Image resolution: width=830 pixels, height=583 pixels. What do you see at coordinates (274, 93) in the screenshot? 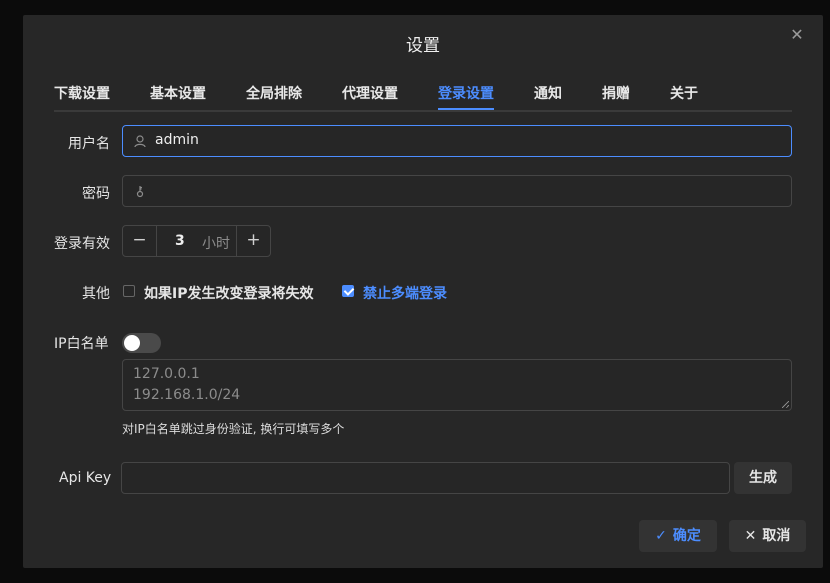
I see `tab-global-exclude: 全局排除` at bounding box center [274, 93].